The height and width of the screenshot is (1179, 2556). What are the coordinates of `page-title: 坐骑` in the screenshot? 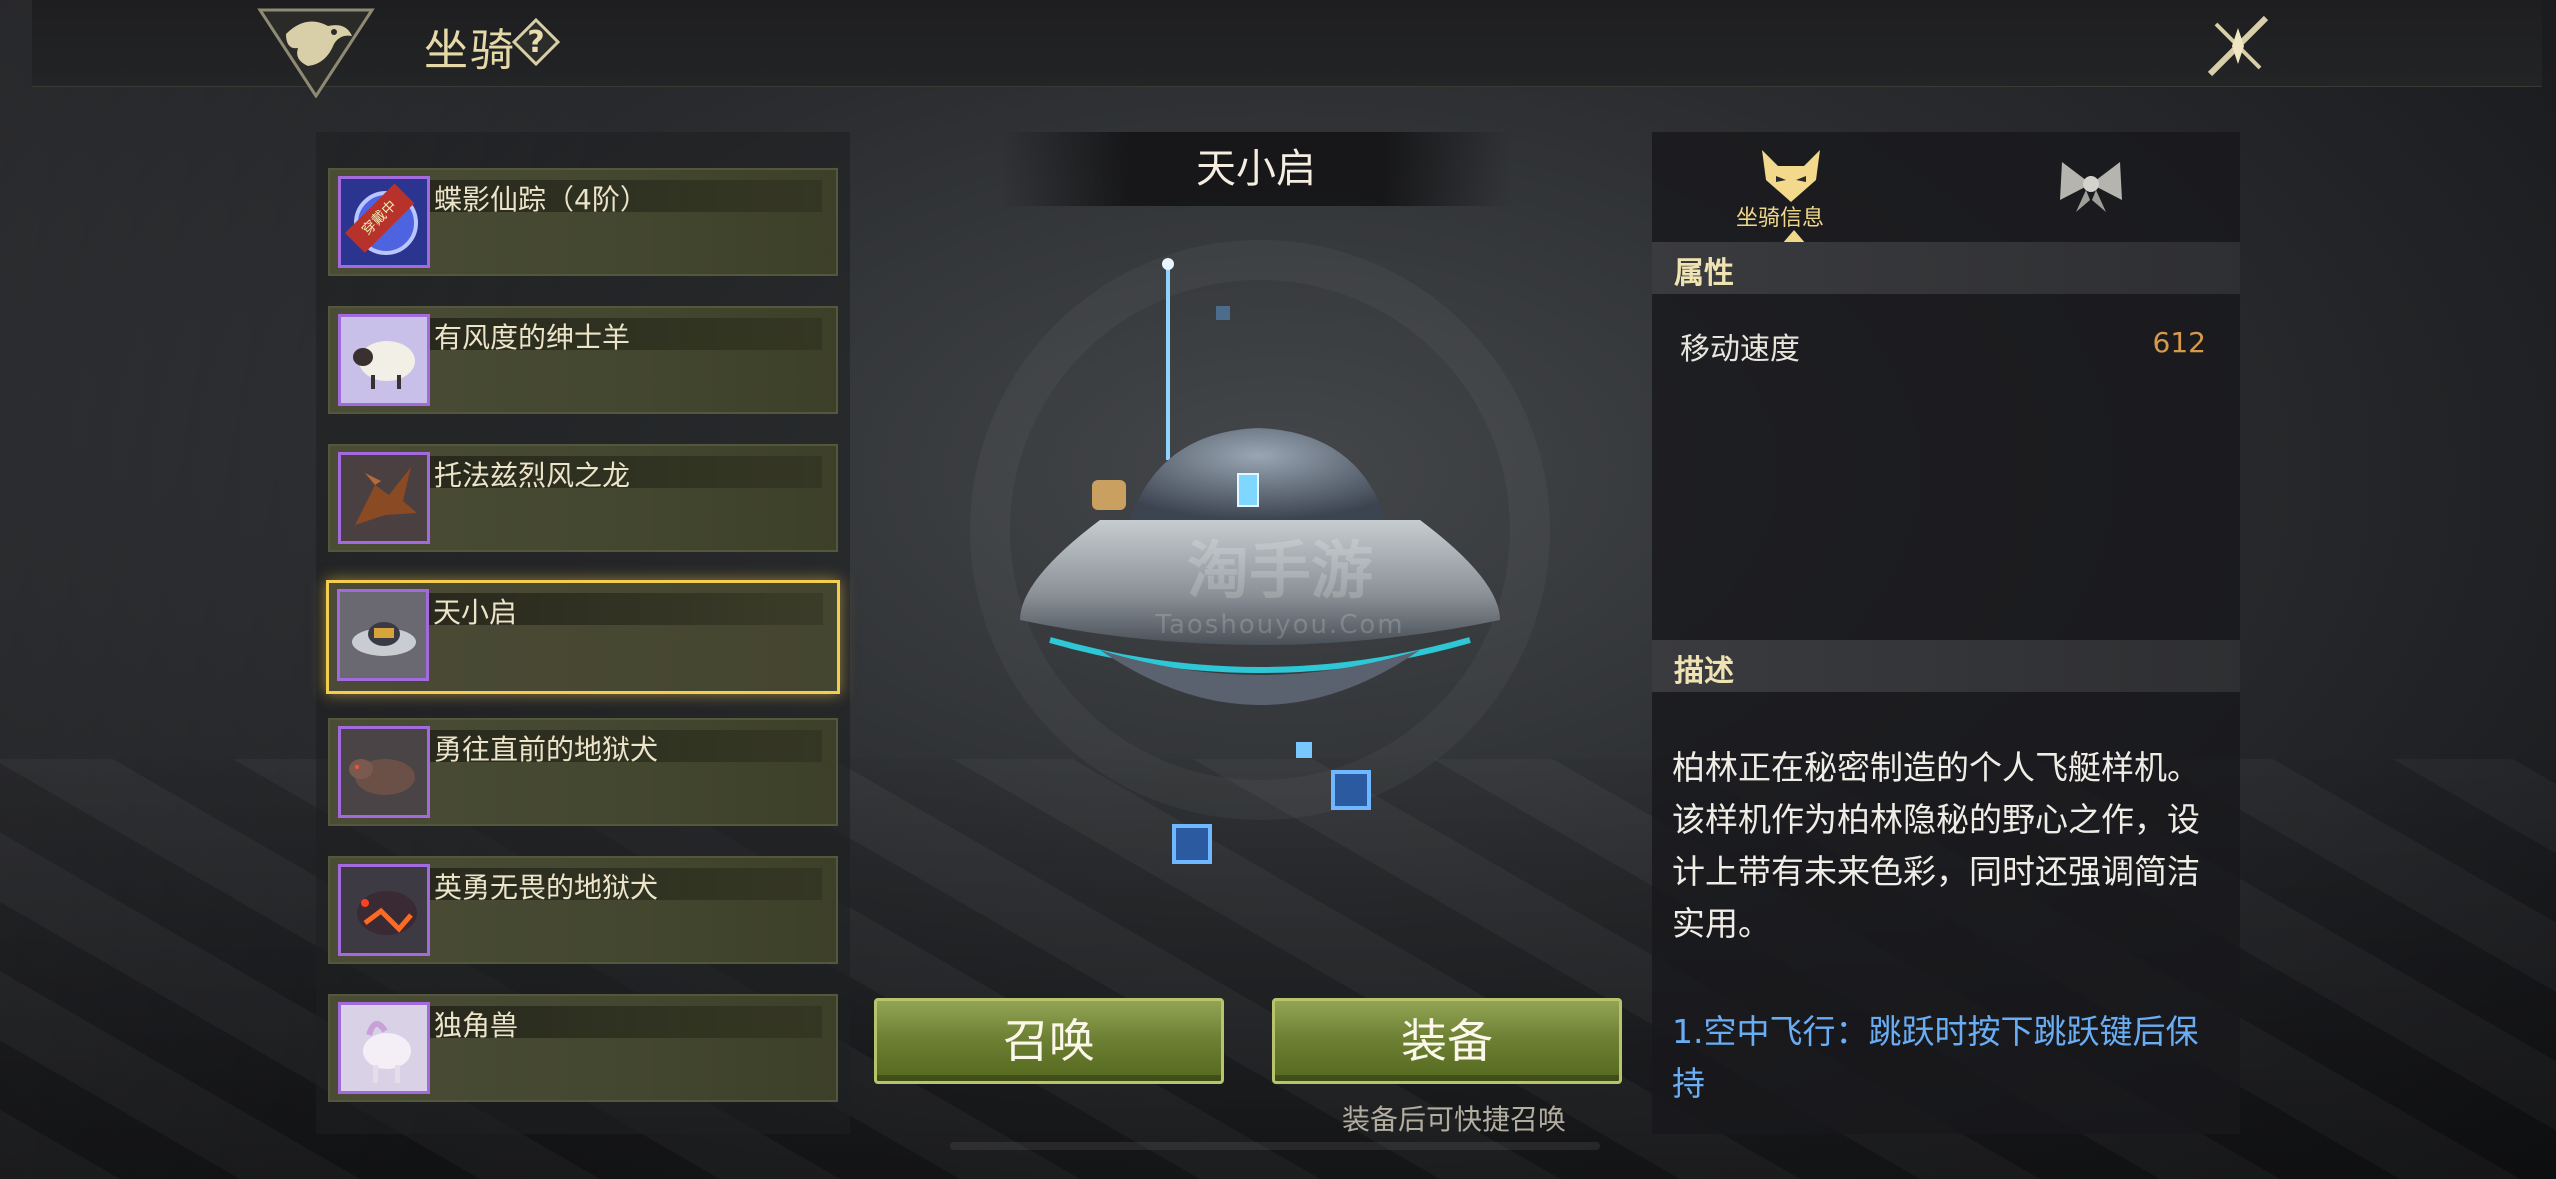 It's located at (470, 50).